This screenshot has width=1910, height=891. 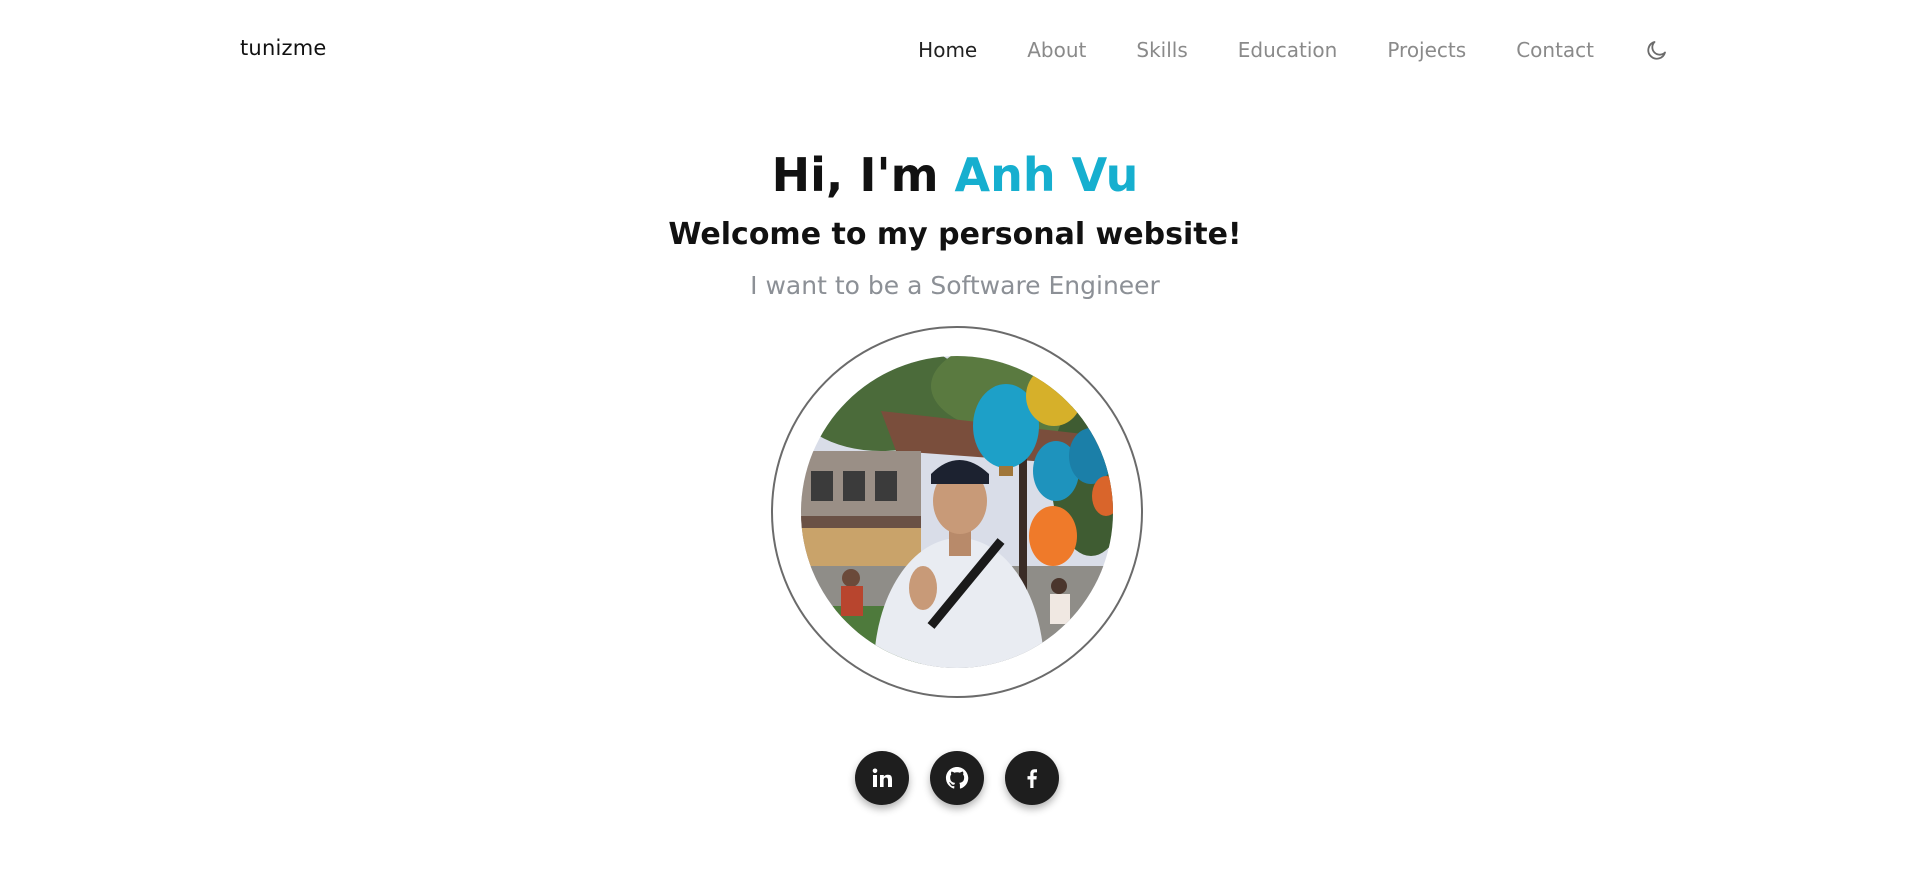 I want to click on social-links, so click(x=957, y=778).